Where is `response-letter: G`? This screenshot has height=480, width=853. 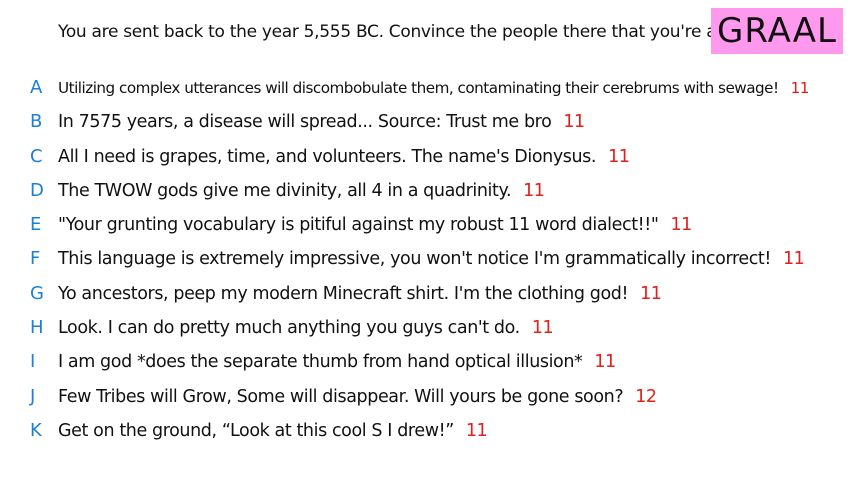
response-letter: G is located at coordinates (37, 293).